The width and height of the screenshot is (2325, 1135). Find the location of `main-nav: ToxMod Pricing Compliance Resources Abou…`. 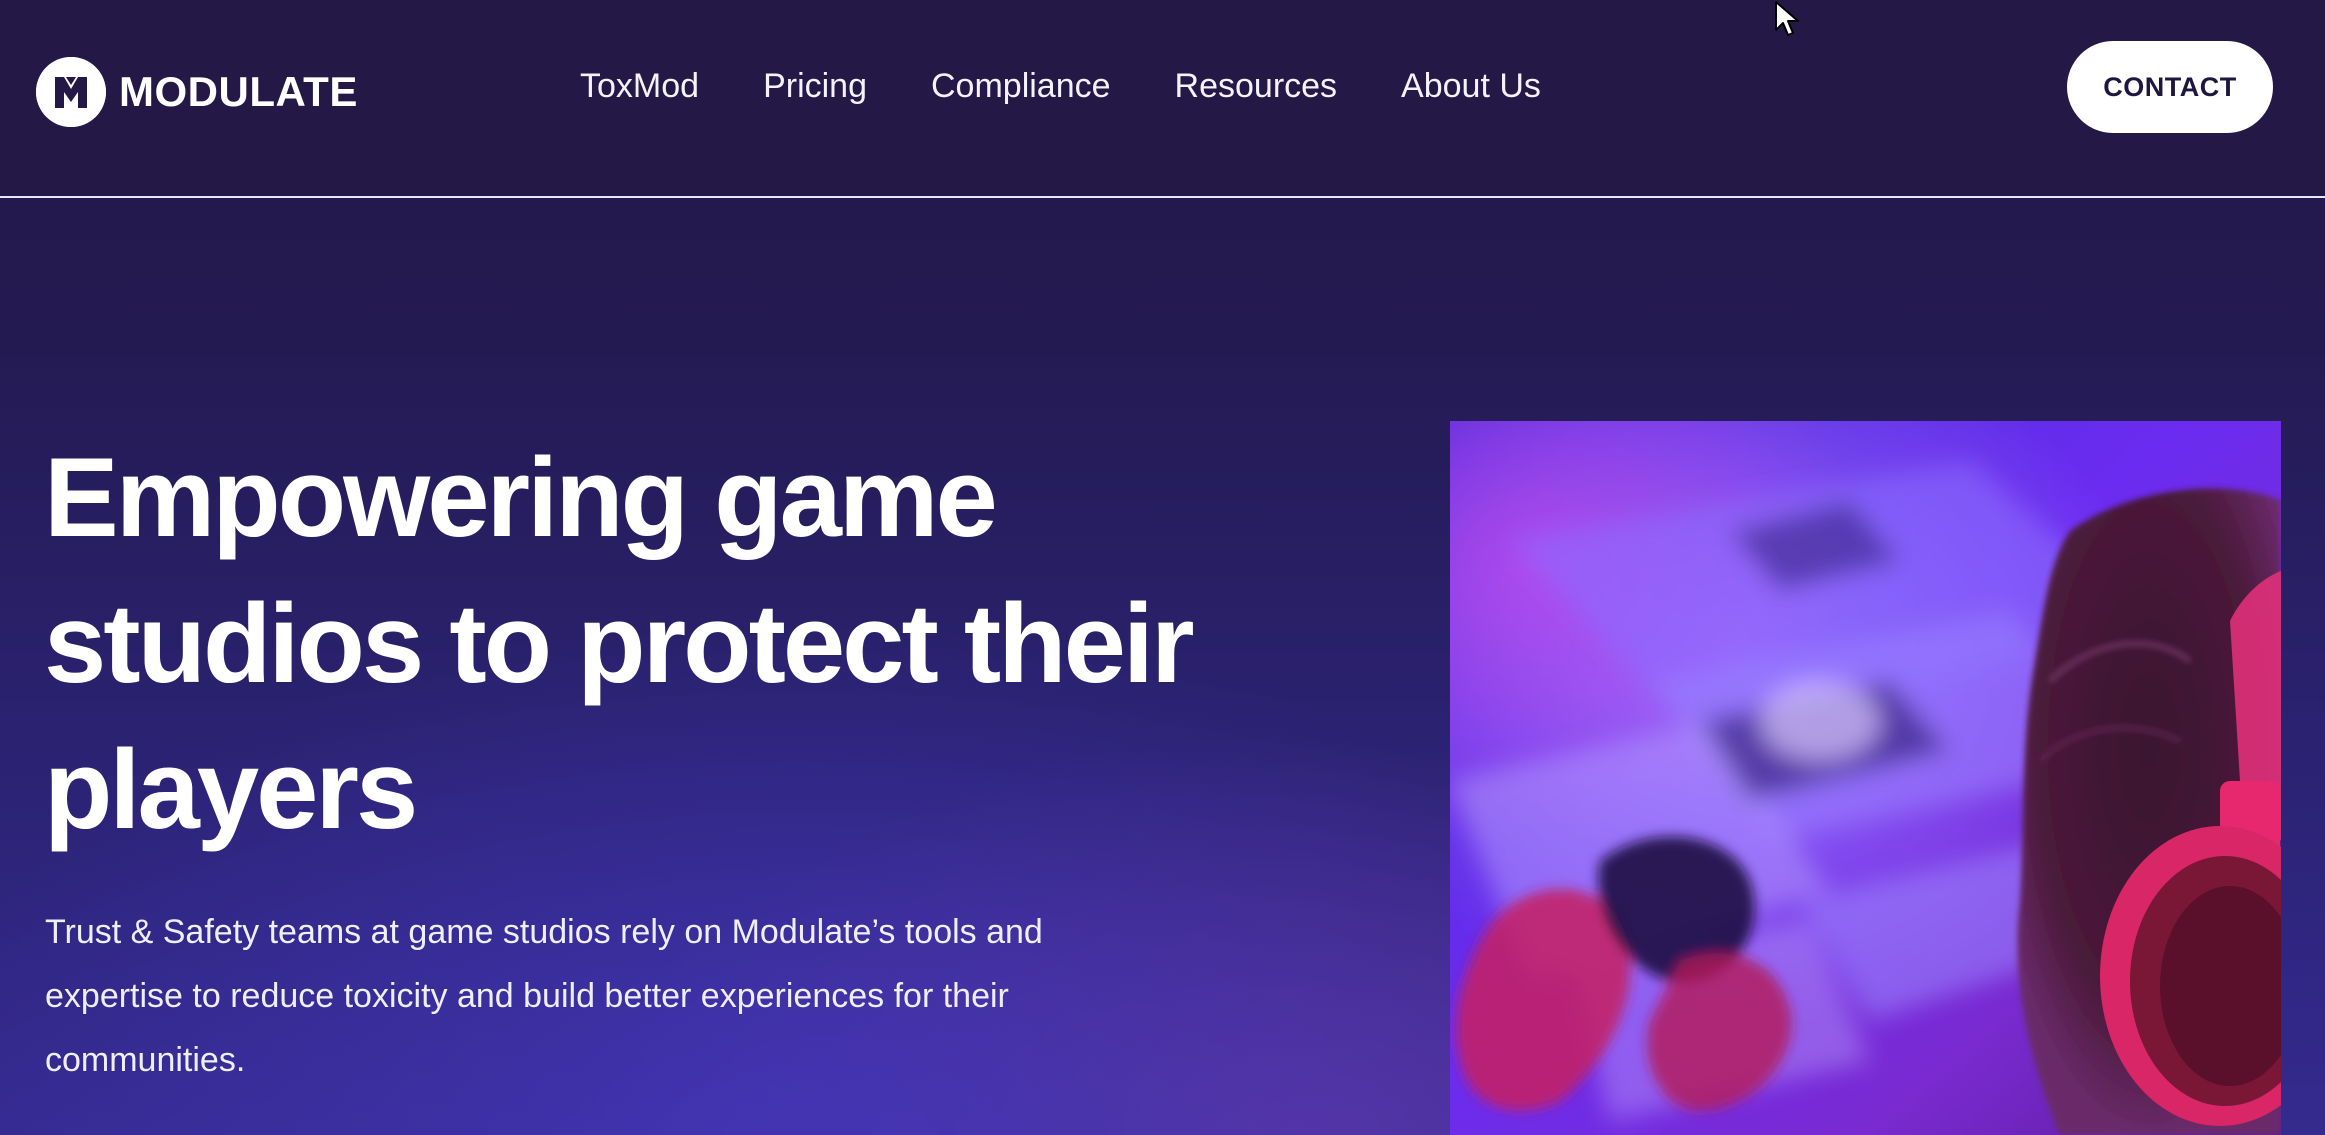

main-nav: ToxMod Pricing Compliance Resources Abou… is located at coordinates (1092, 86).